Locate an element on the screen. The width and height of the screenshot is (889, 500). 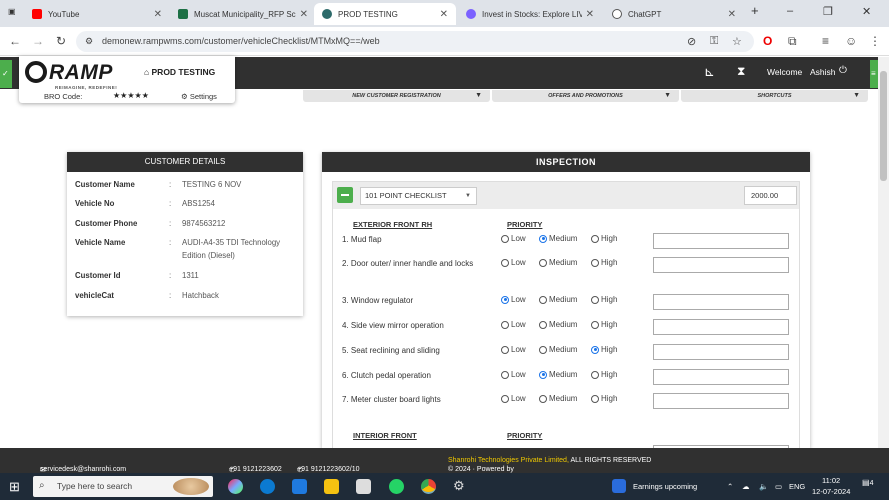
chevron-up-icon: ⌃ is located at coordinates (730, 486).